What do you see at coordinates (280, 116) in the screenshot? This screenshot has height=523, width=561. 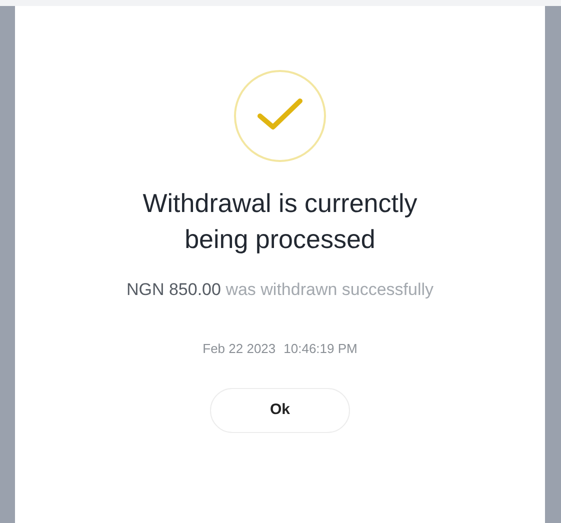 I see `checkmark-icon` at bounding box center [280, 116].